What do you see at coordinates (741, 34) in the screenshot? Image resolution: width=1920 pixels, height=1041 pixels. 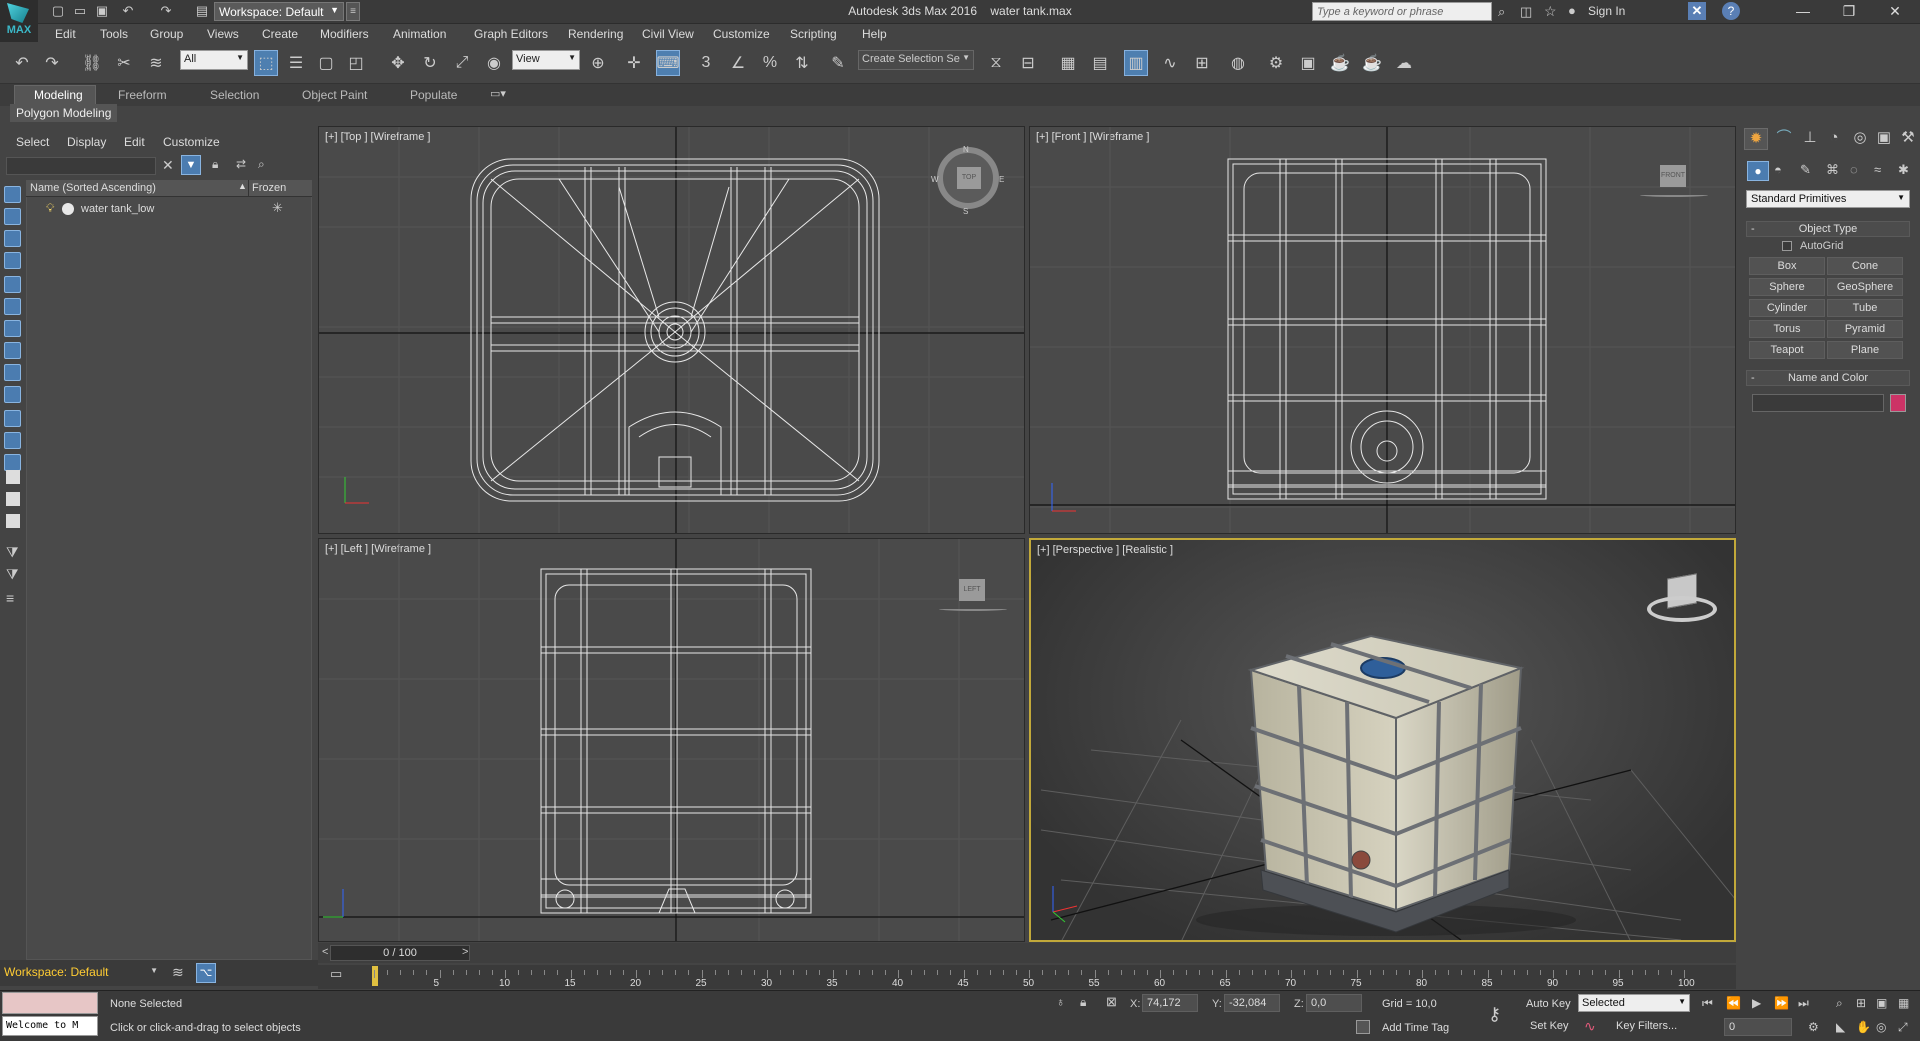 I see `menu-customize: Customize` at bounding box center [741, 34].